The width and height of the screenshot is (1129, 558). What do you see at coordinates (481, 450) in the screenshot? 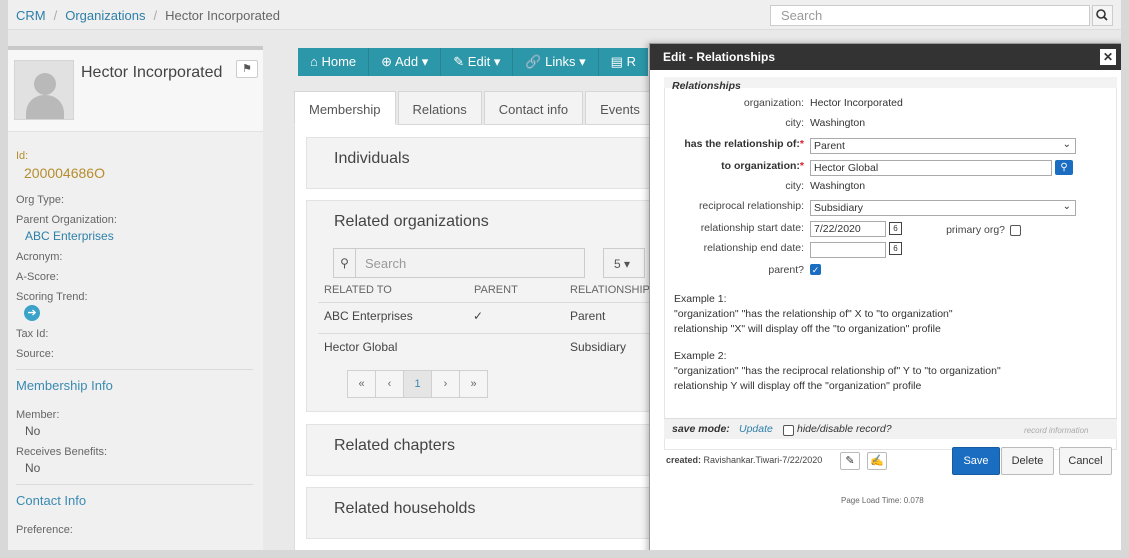
I see `related-chapters-section: Related chapters` at bounding box center [481, 450].